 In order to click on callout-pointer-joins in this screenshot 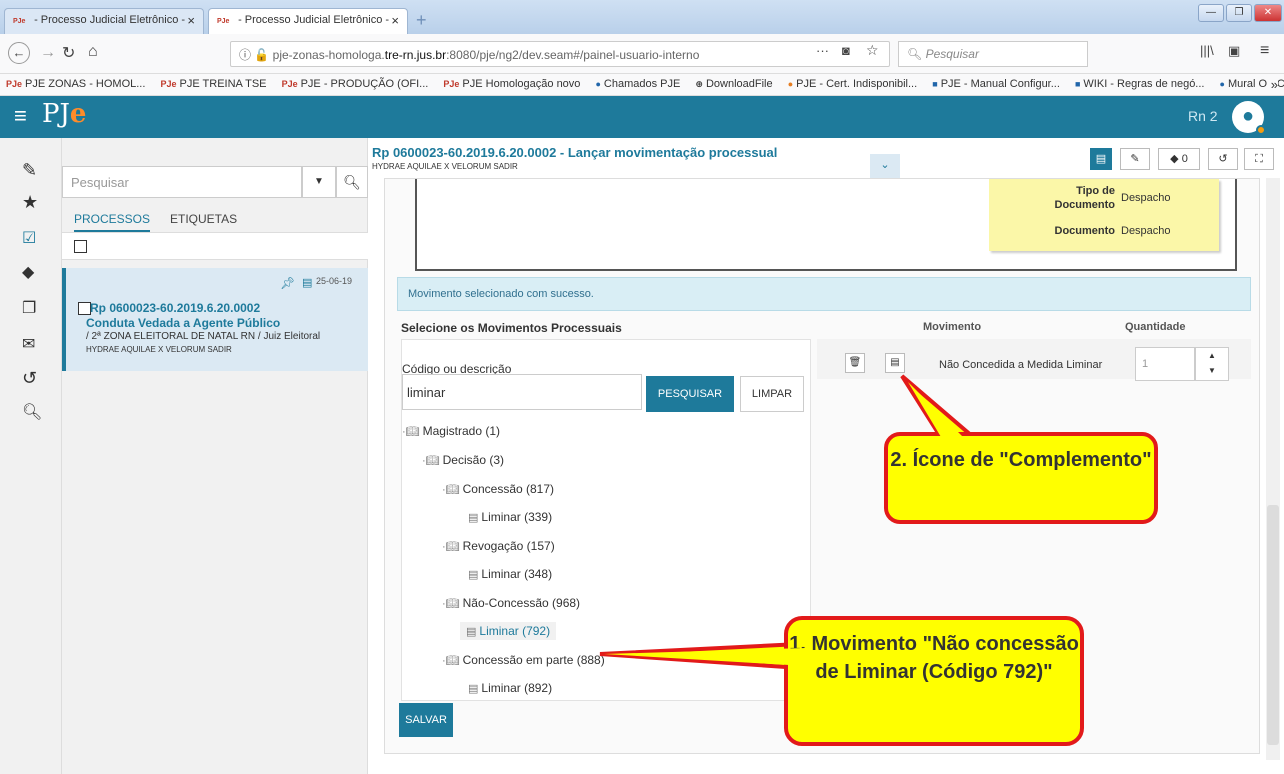, I will do `click(786, 524)`.